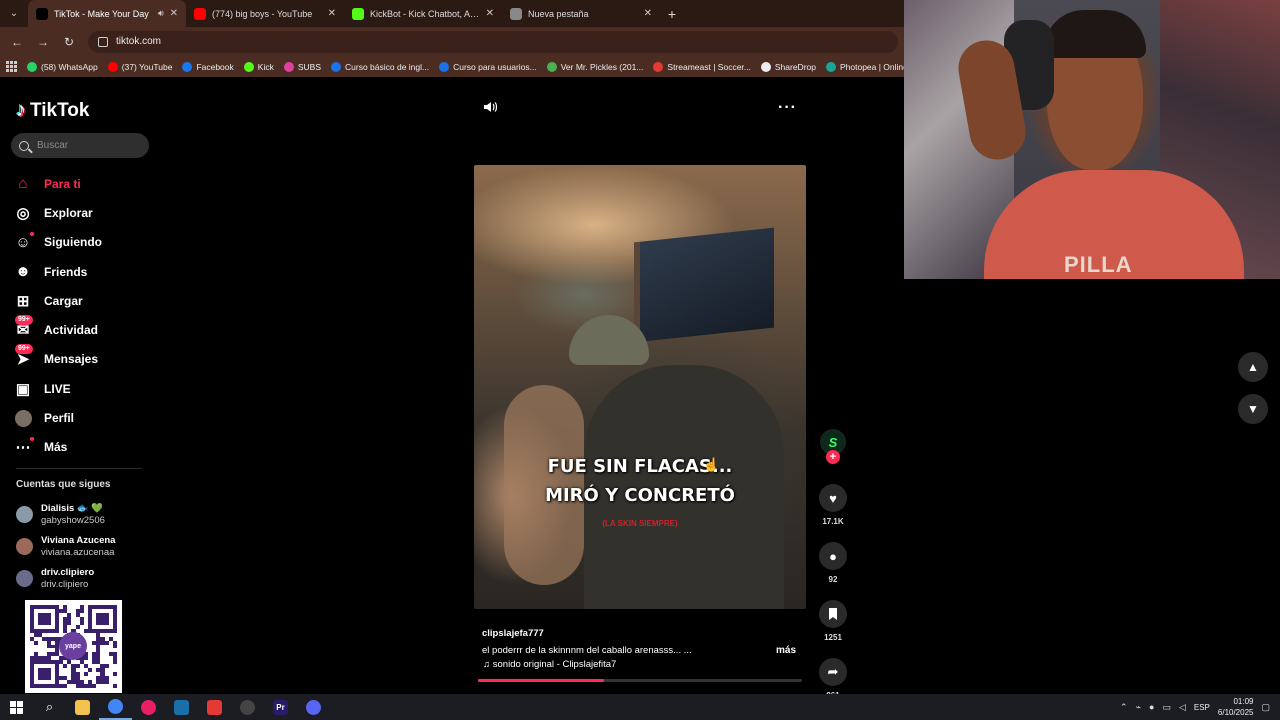  I want to click on new-tab-button: +, so click(672, 13).